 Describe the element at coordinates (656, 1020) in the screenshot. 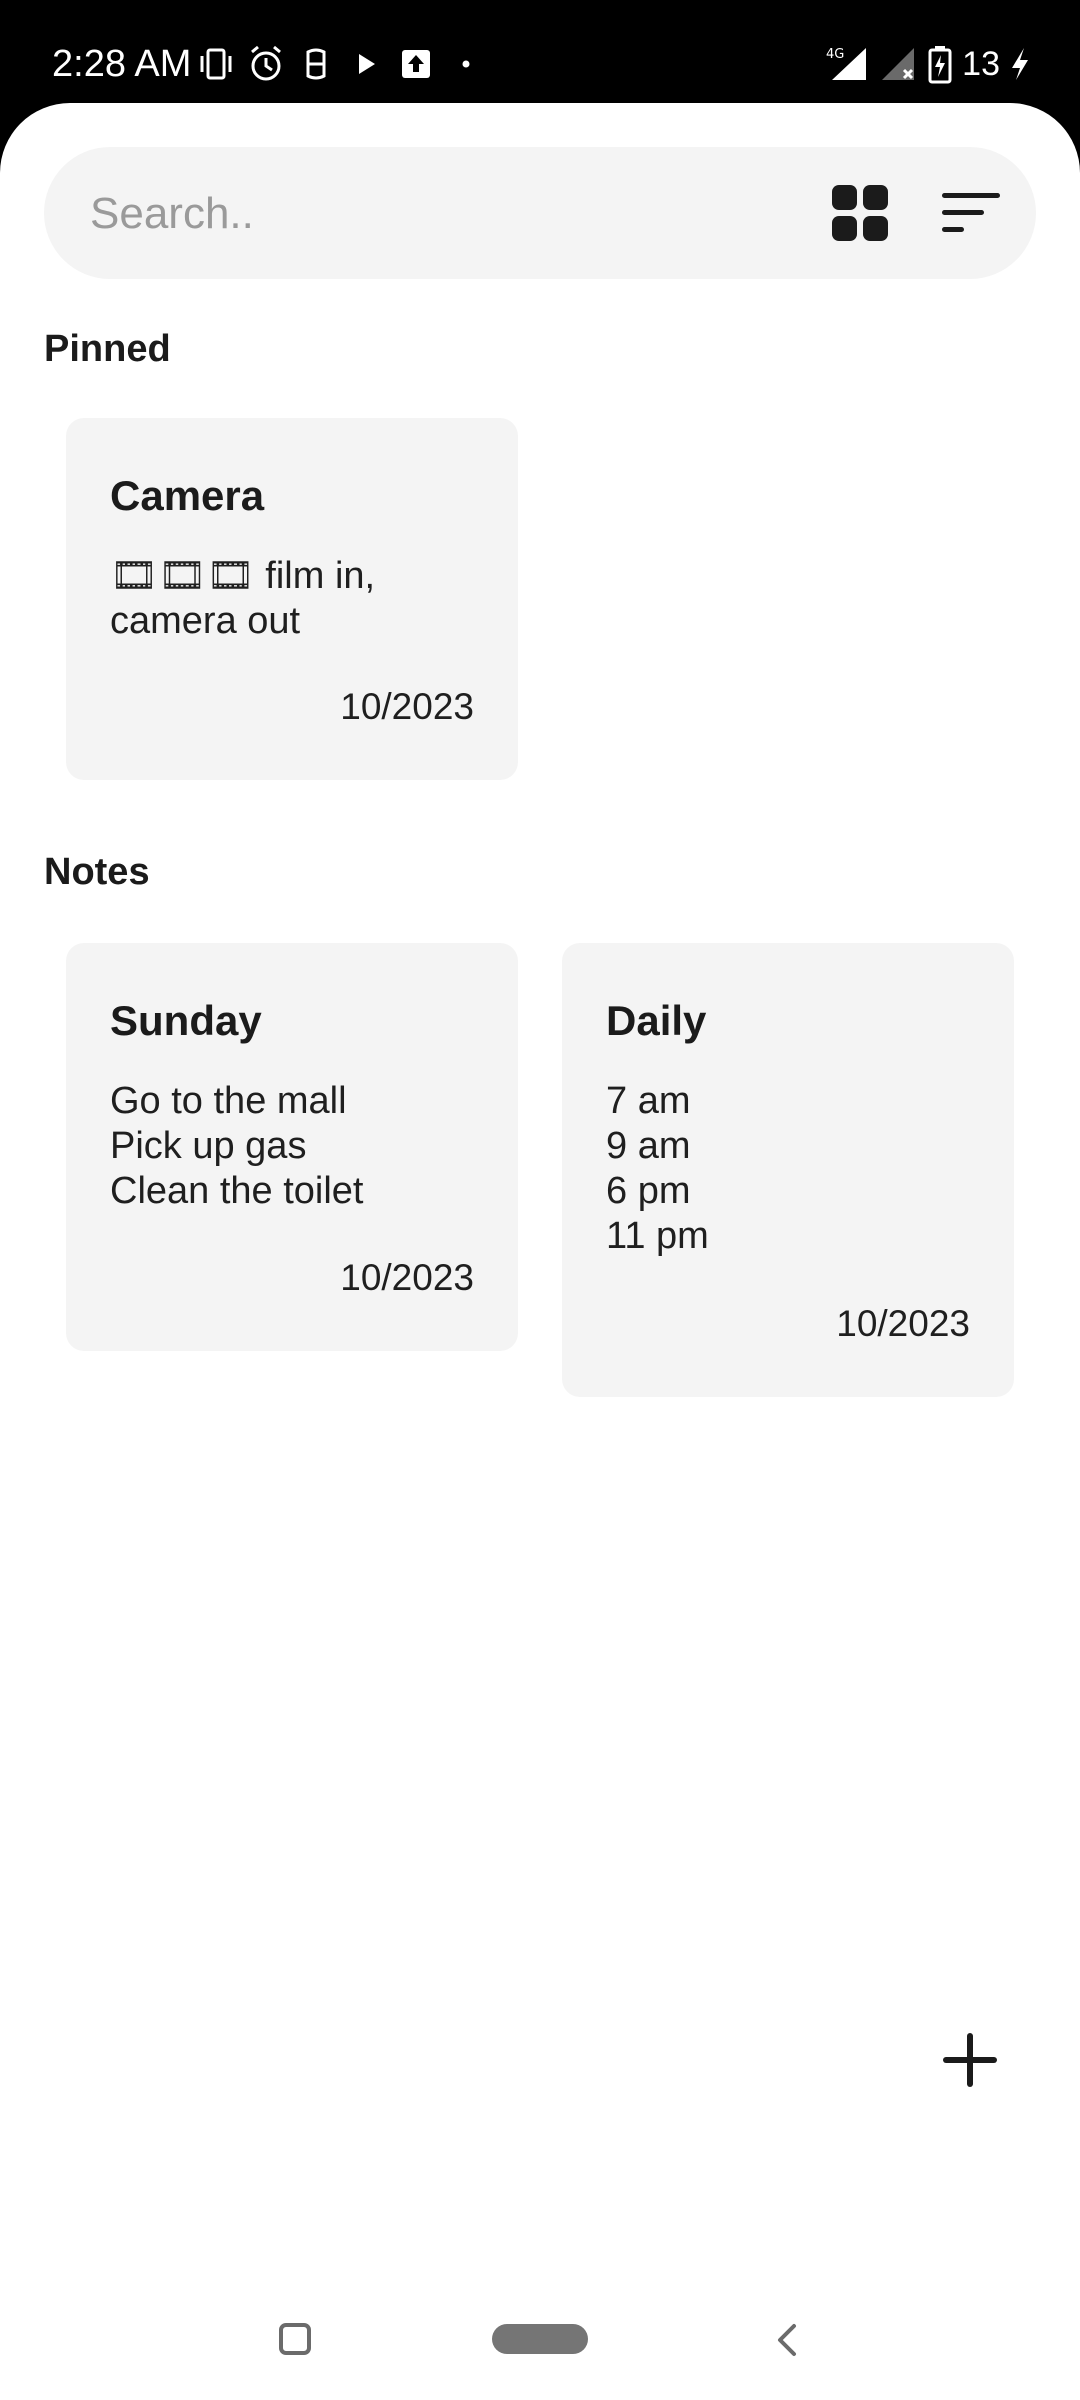

I see `note-title: Daily` at that location.